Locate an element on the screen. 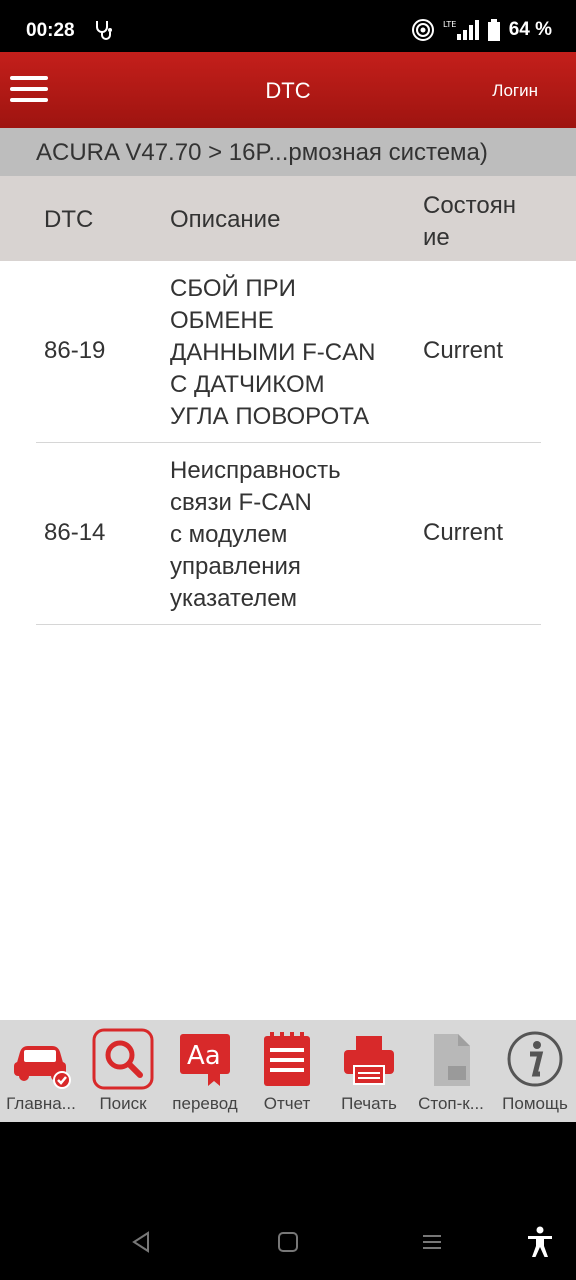  battery-percent: 64 % is located at coordinates (530, 29).